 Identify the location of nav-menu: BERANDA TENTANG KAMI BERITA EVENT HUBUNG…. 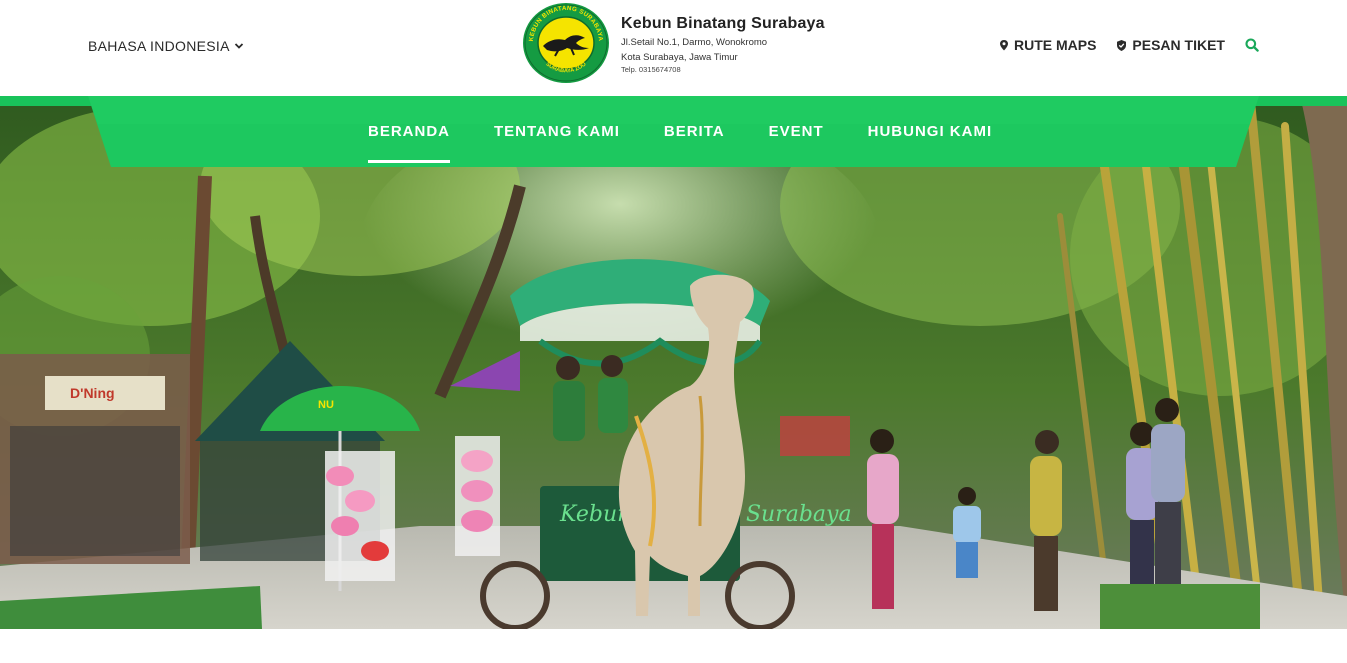
(680, 143).